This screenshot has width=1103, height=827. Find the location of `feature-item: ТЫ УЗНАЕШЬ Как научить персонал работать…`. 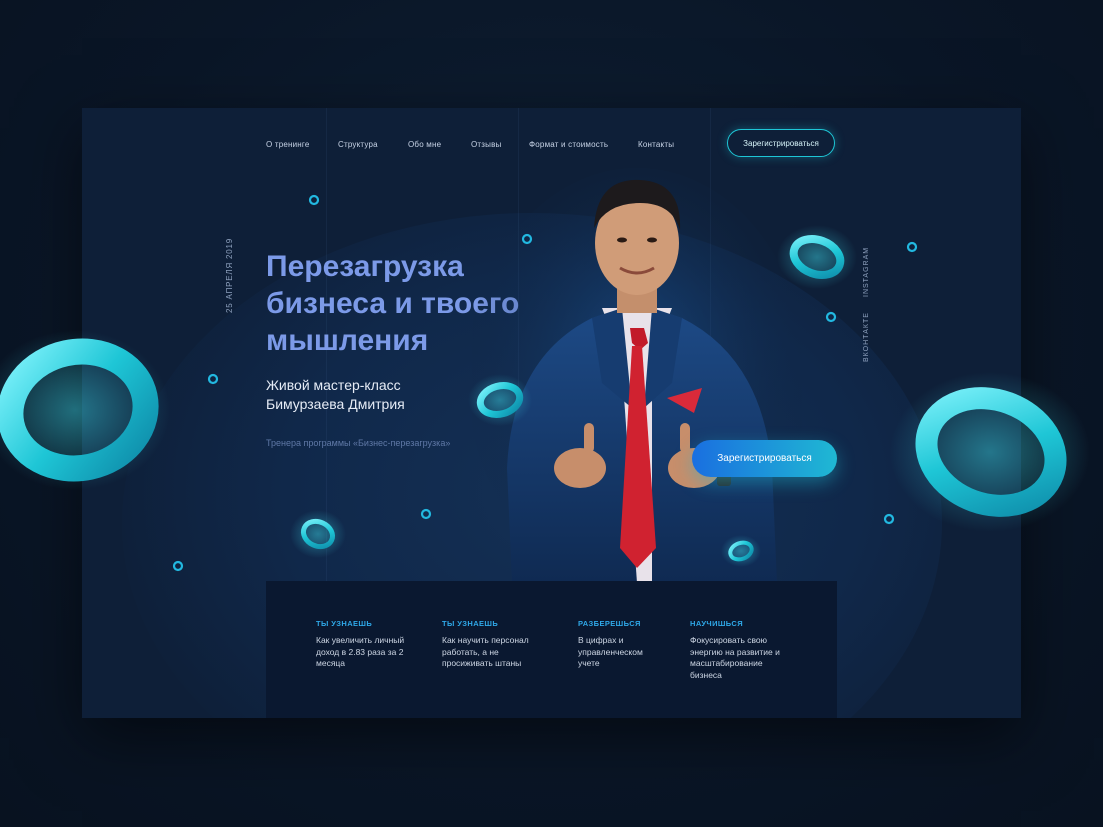

feature-item: ТЫ УЗНАЕШЬ Как научить персонал работать… is located at coordinates (497, 644).